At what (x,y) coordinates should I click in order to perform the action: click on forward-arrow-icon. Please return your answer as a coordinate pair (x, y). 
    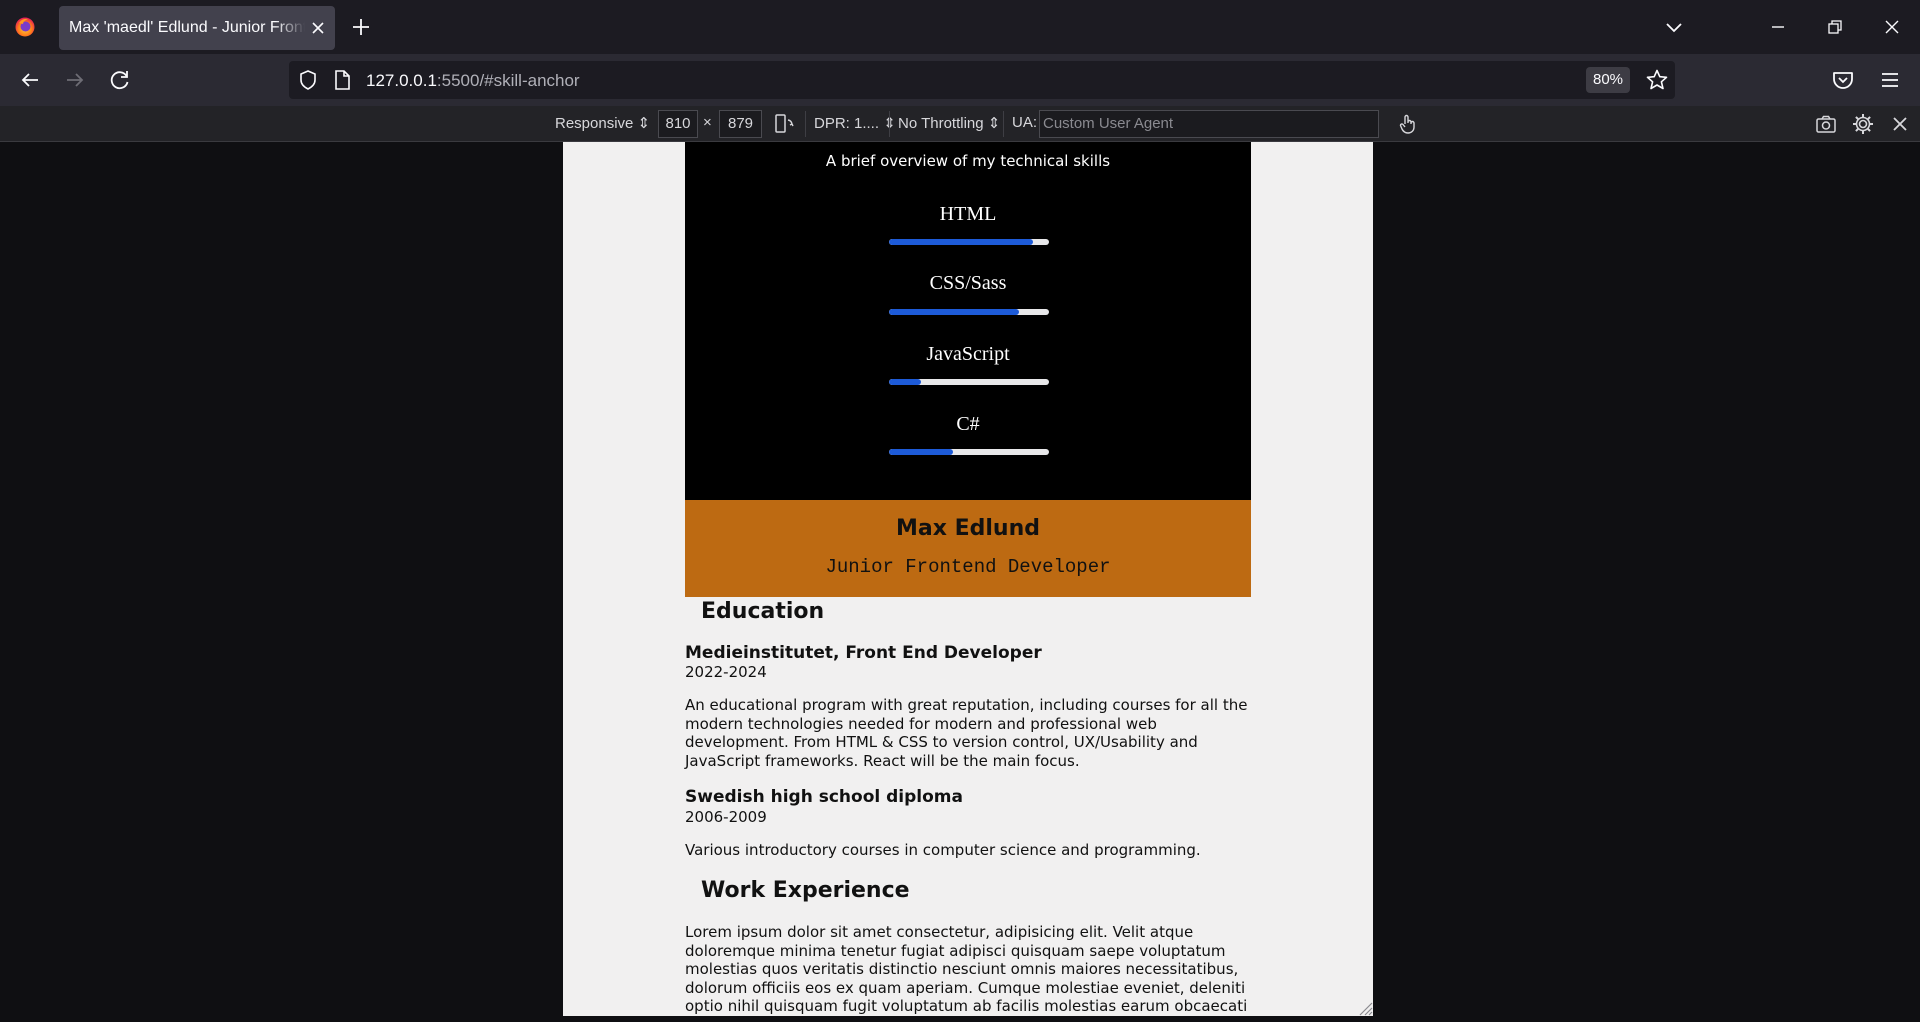
    Looking at the image, I should click on (75, 80).